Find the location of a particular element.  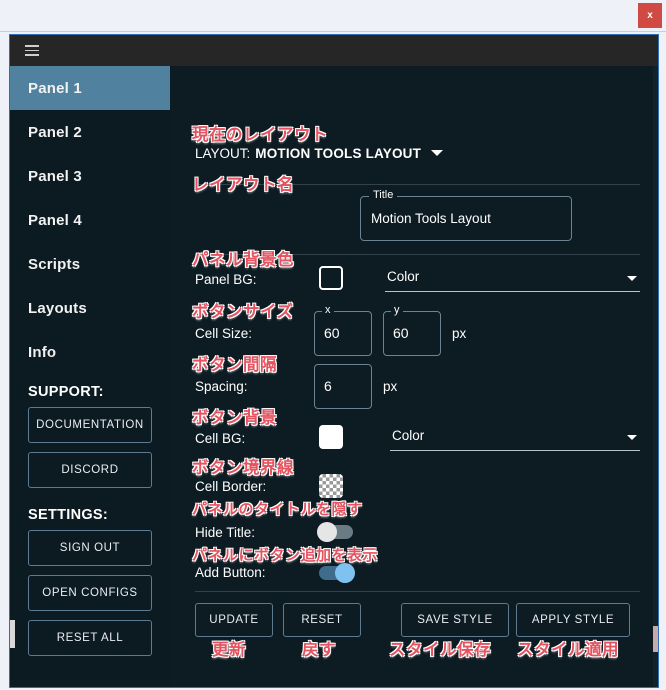

layout-value: MOTION TOOLS LAYOUT is located at coordinates (338, 153).